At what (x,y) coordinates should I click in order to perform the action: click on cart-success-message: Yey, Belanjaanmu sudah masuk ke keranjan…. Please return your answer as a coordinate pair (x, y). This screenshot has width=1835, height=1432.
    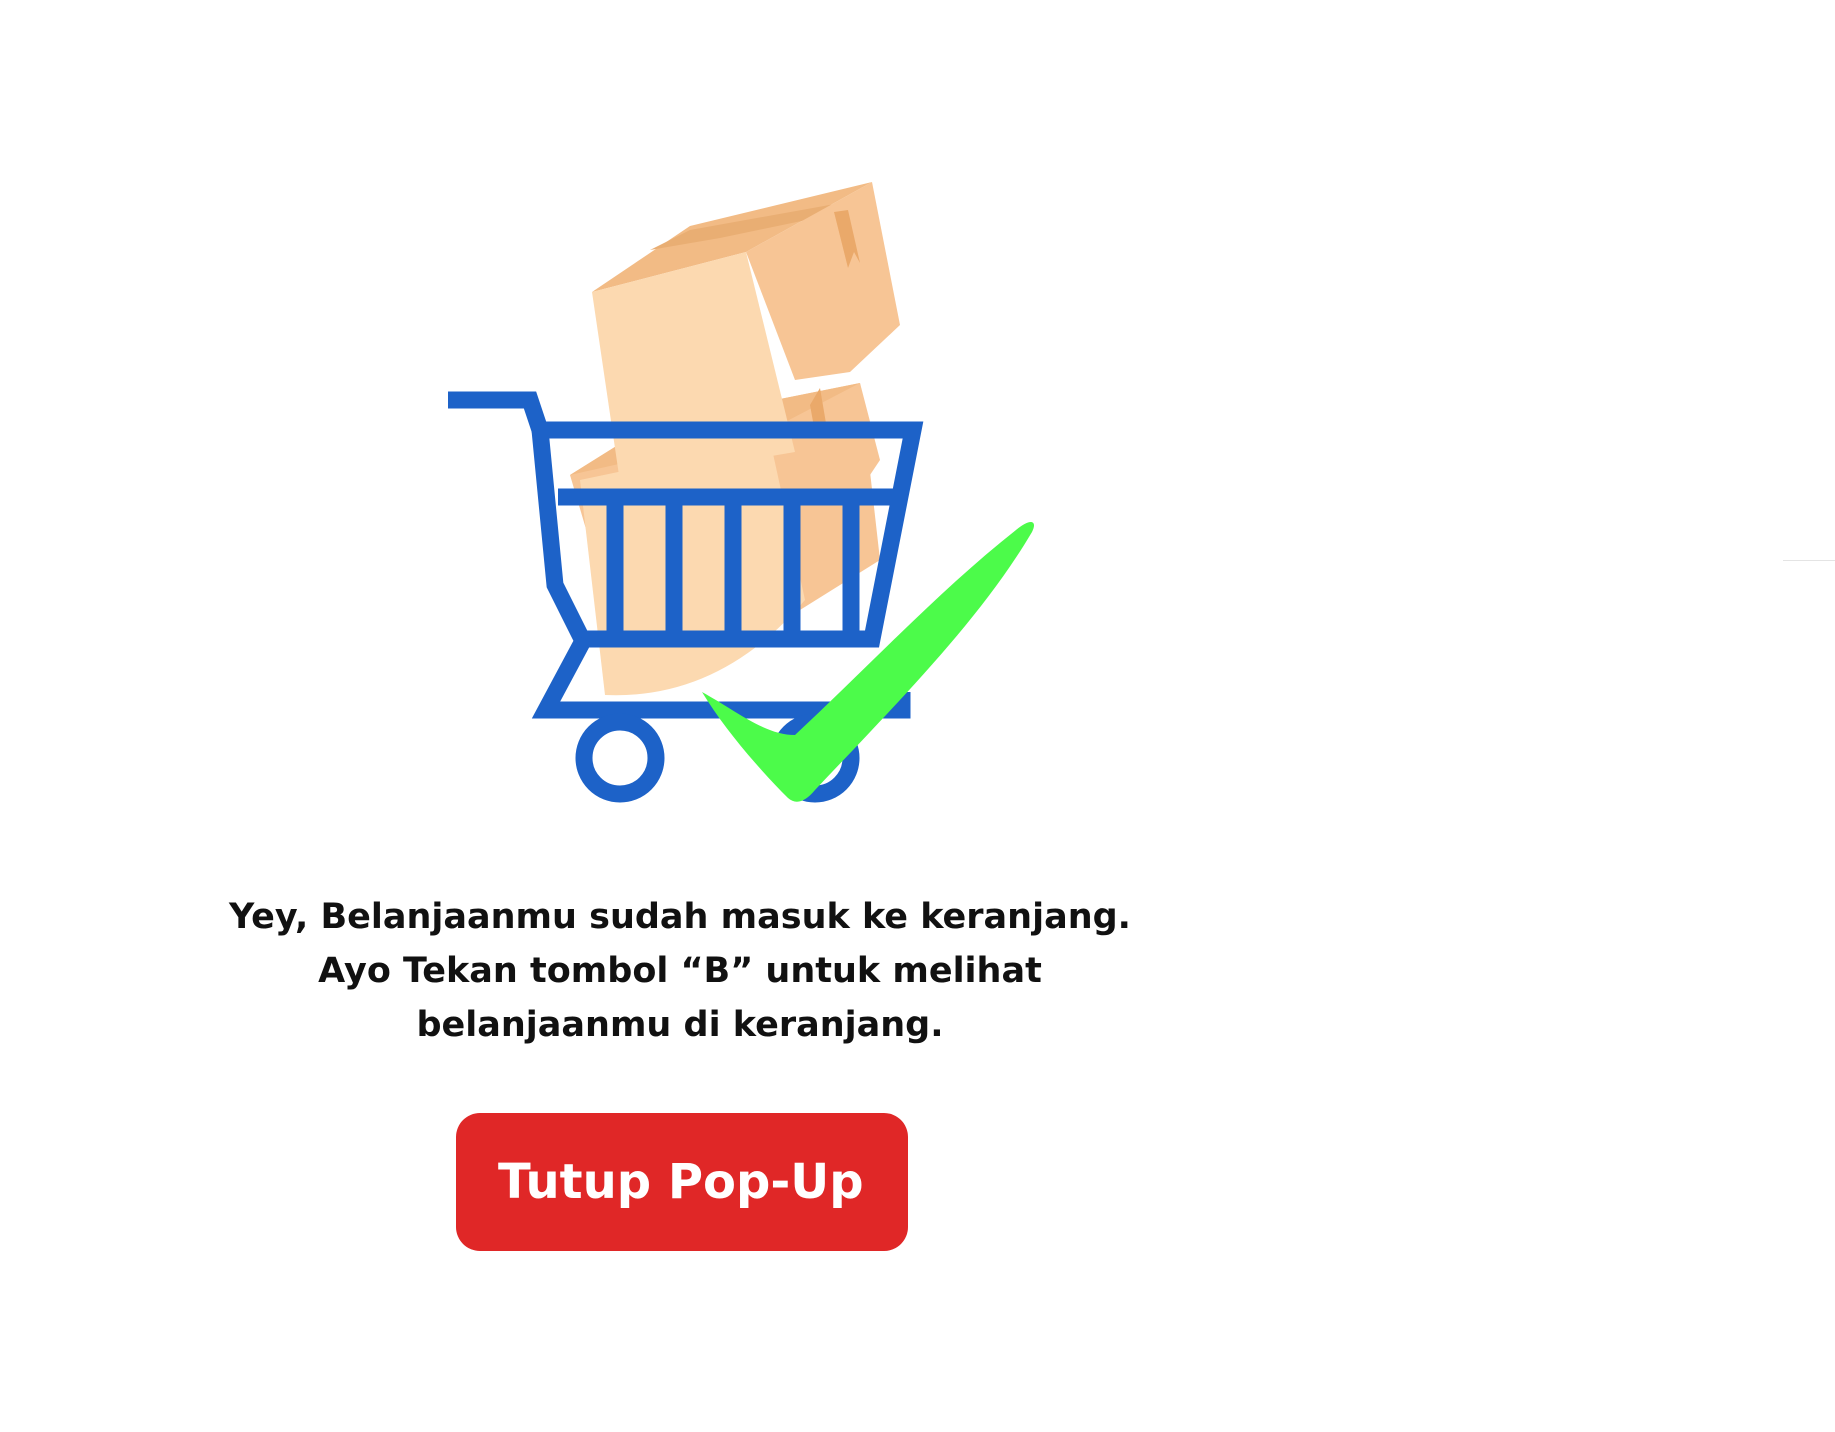
    Looking at the image, I should click on (680, 971).